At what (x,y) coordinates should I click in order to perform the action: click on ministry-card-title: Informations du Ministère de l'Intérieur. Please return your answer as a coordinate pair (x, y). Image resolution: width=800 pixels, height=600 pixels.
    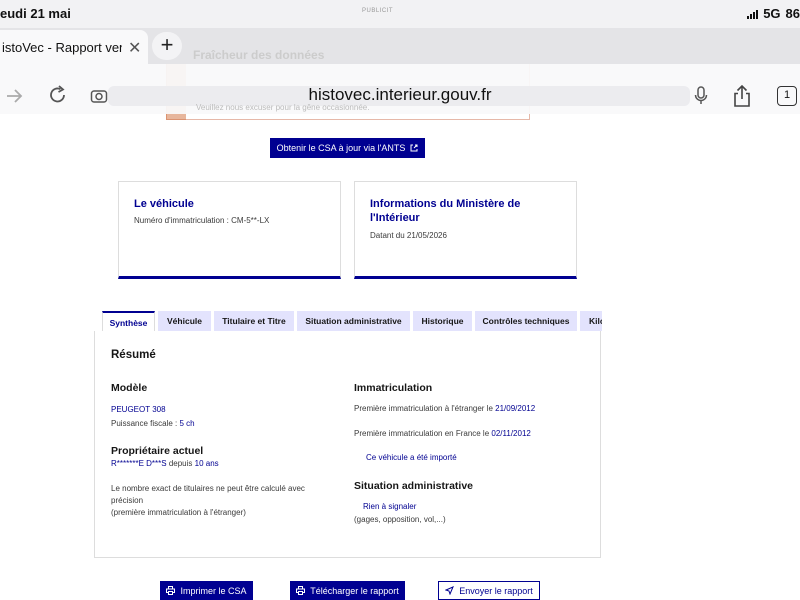
    Looking at the image, I should click on (445, 211).